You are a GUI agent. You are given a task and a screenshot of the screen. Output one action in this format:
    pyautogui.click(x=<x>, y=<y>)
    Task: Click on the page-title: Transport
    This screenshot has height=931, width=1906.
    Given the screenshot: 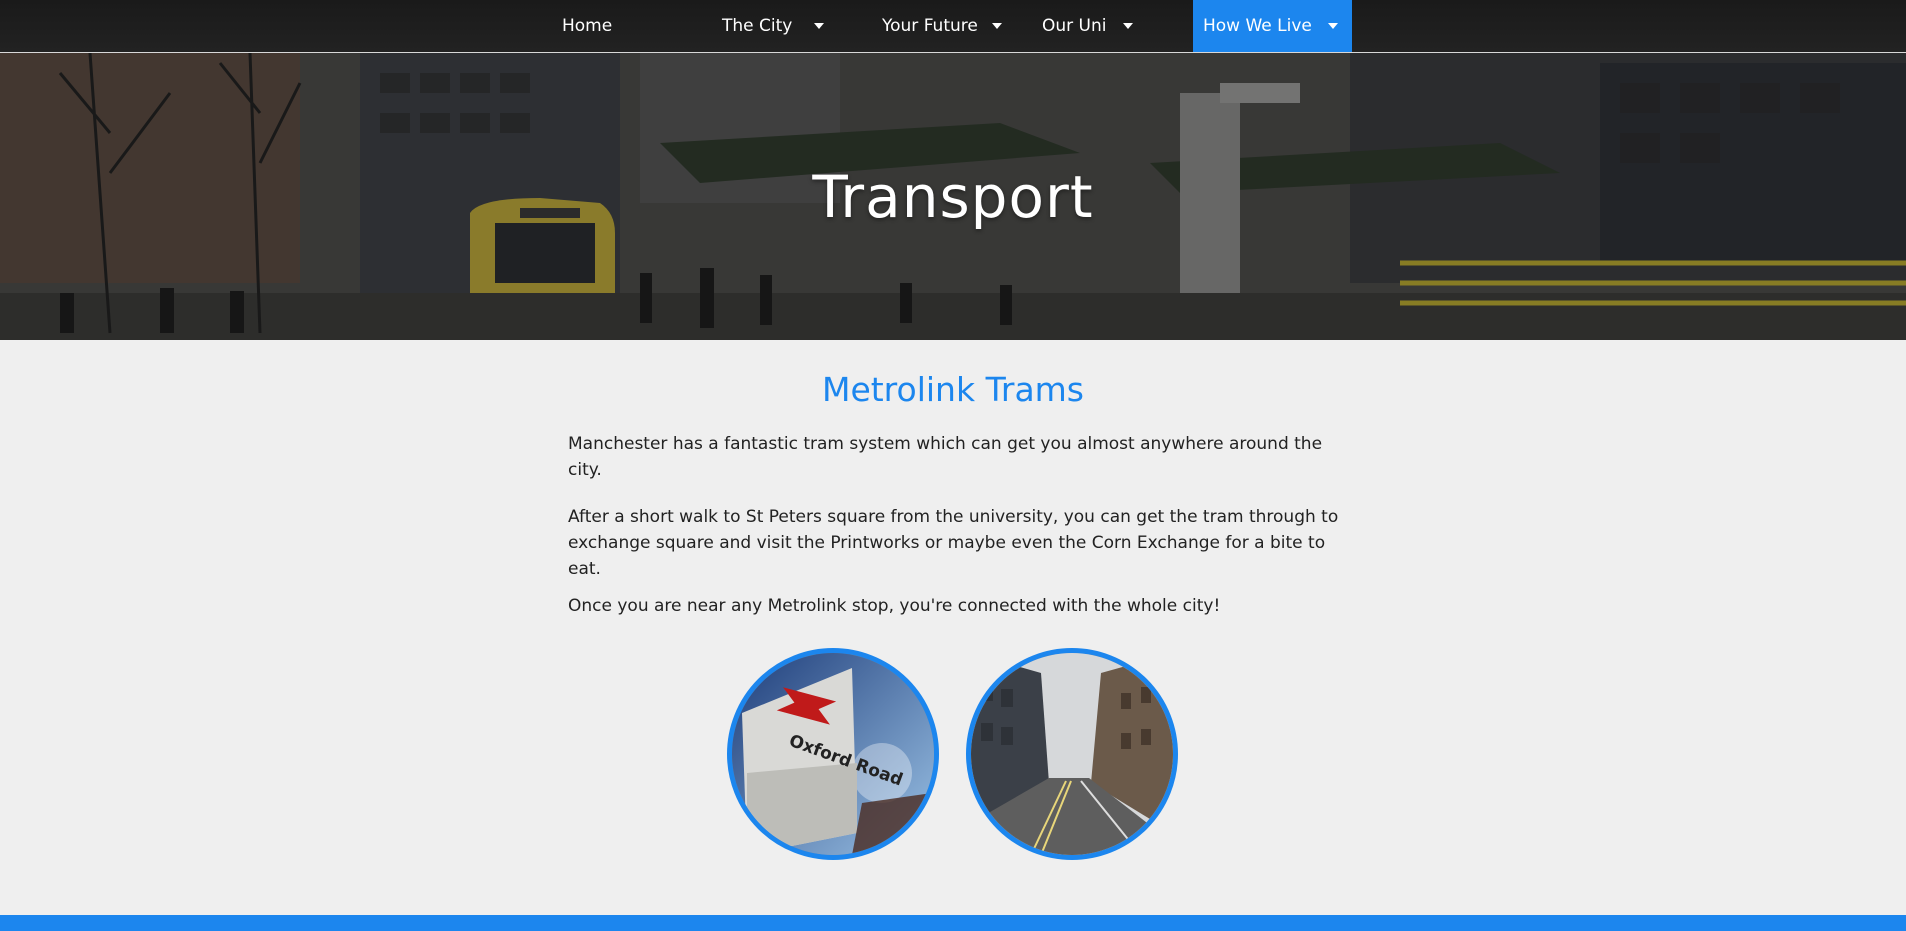 What is the action you would take?
    pyautogui.click(x=953, y=197)
    